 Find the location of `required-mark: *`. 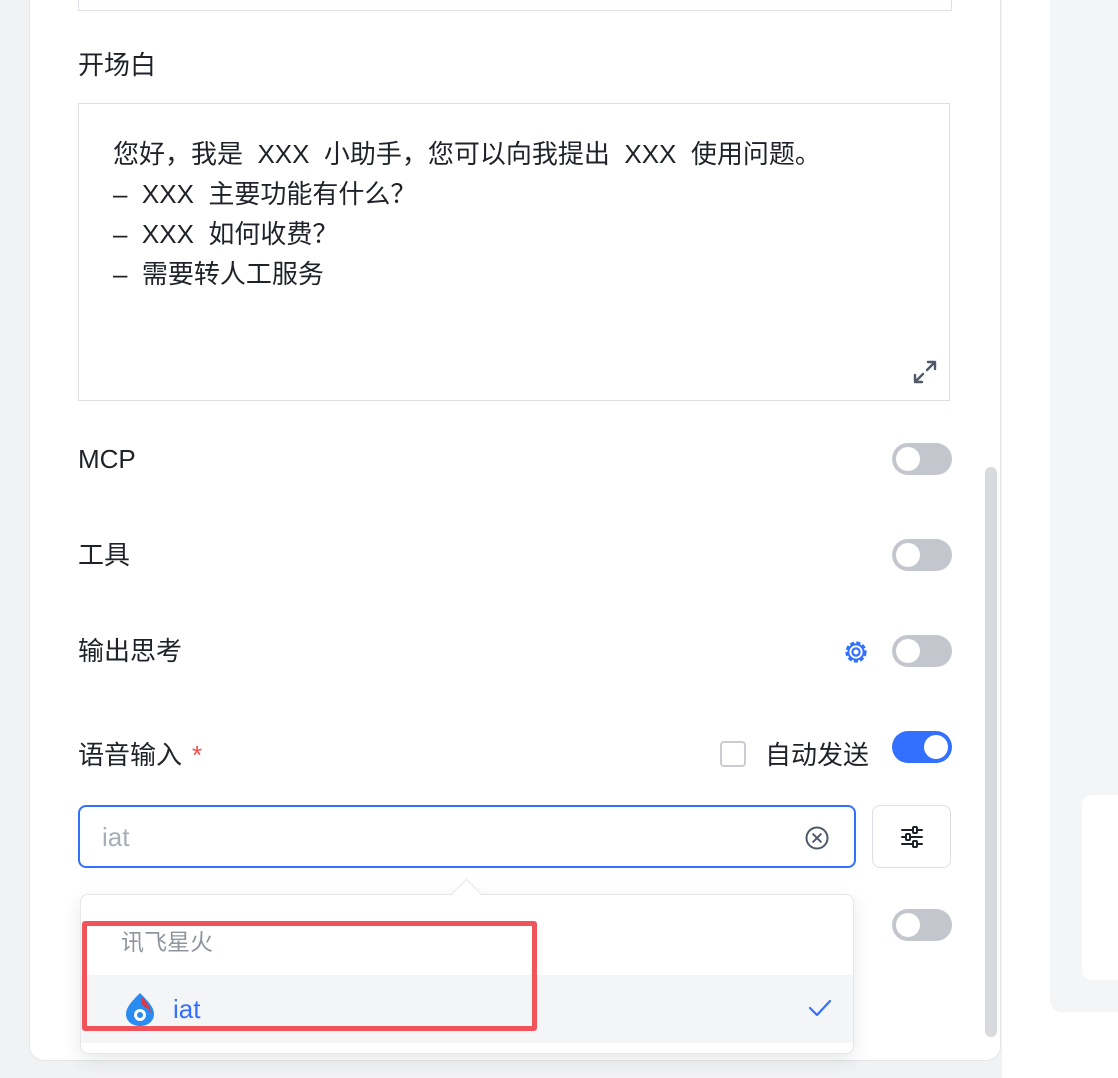

required-mark: * is located at coordinates (197, 755).